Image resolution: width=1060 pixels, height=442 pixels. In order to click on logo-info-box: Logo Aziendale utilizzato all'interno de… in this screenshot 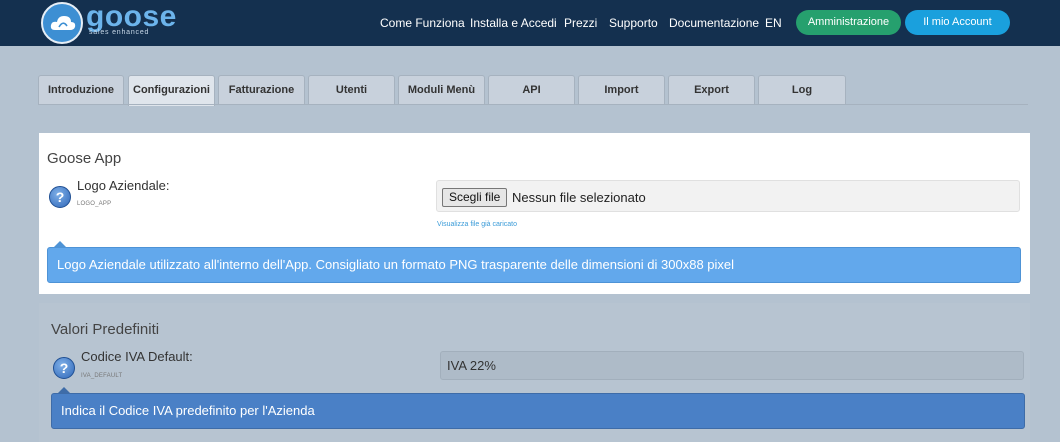, I will do `click(534, 265)`.